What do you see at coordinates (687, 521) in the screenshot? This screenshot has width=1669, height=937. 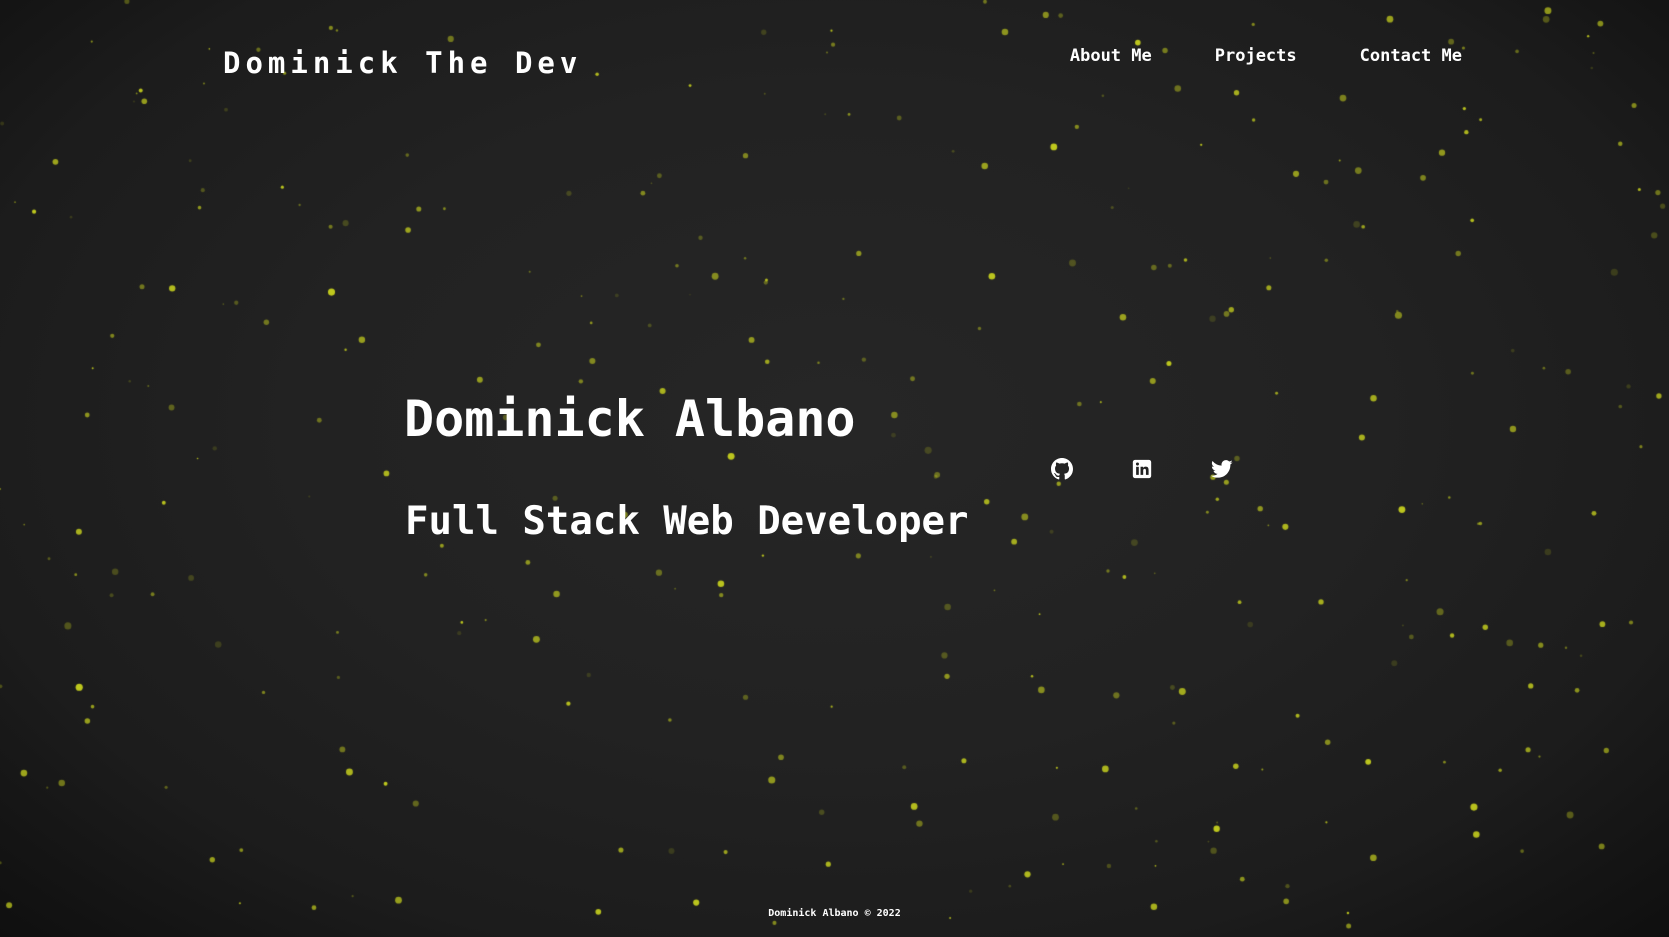 I see `hero-title: Full Stack Web Developer` at bounding box center [687, 521].